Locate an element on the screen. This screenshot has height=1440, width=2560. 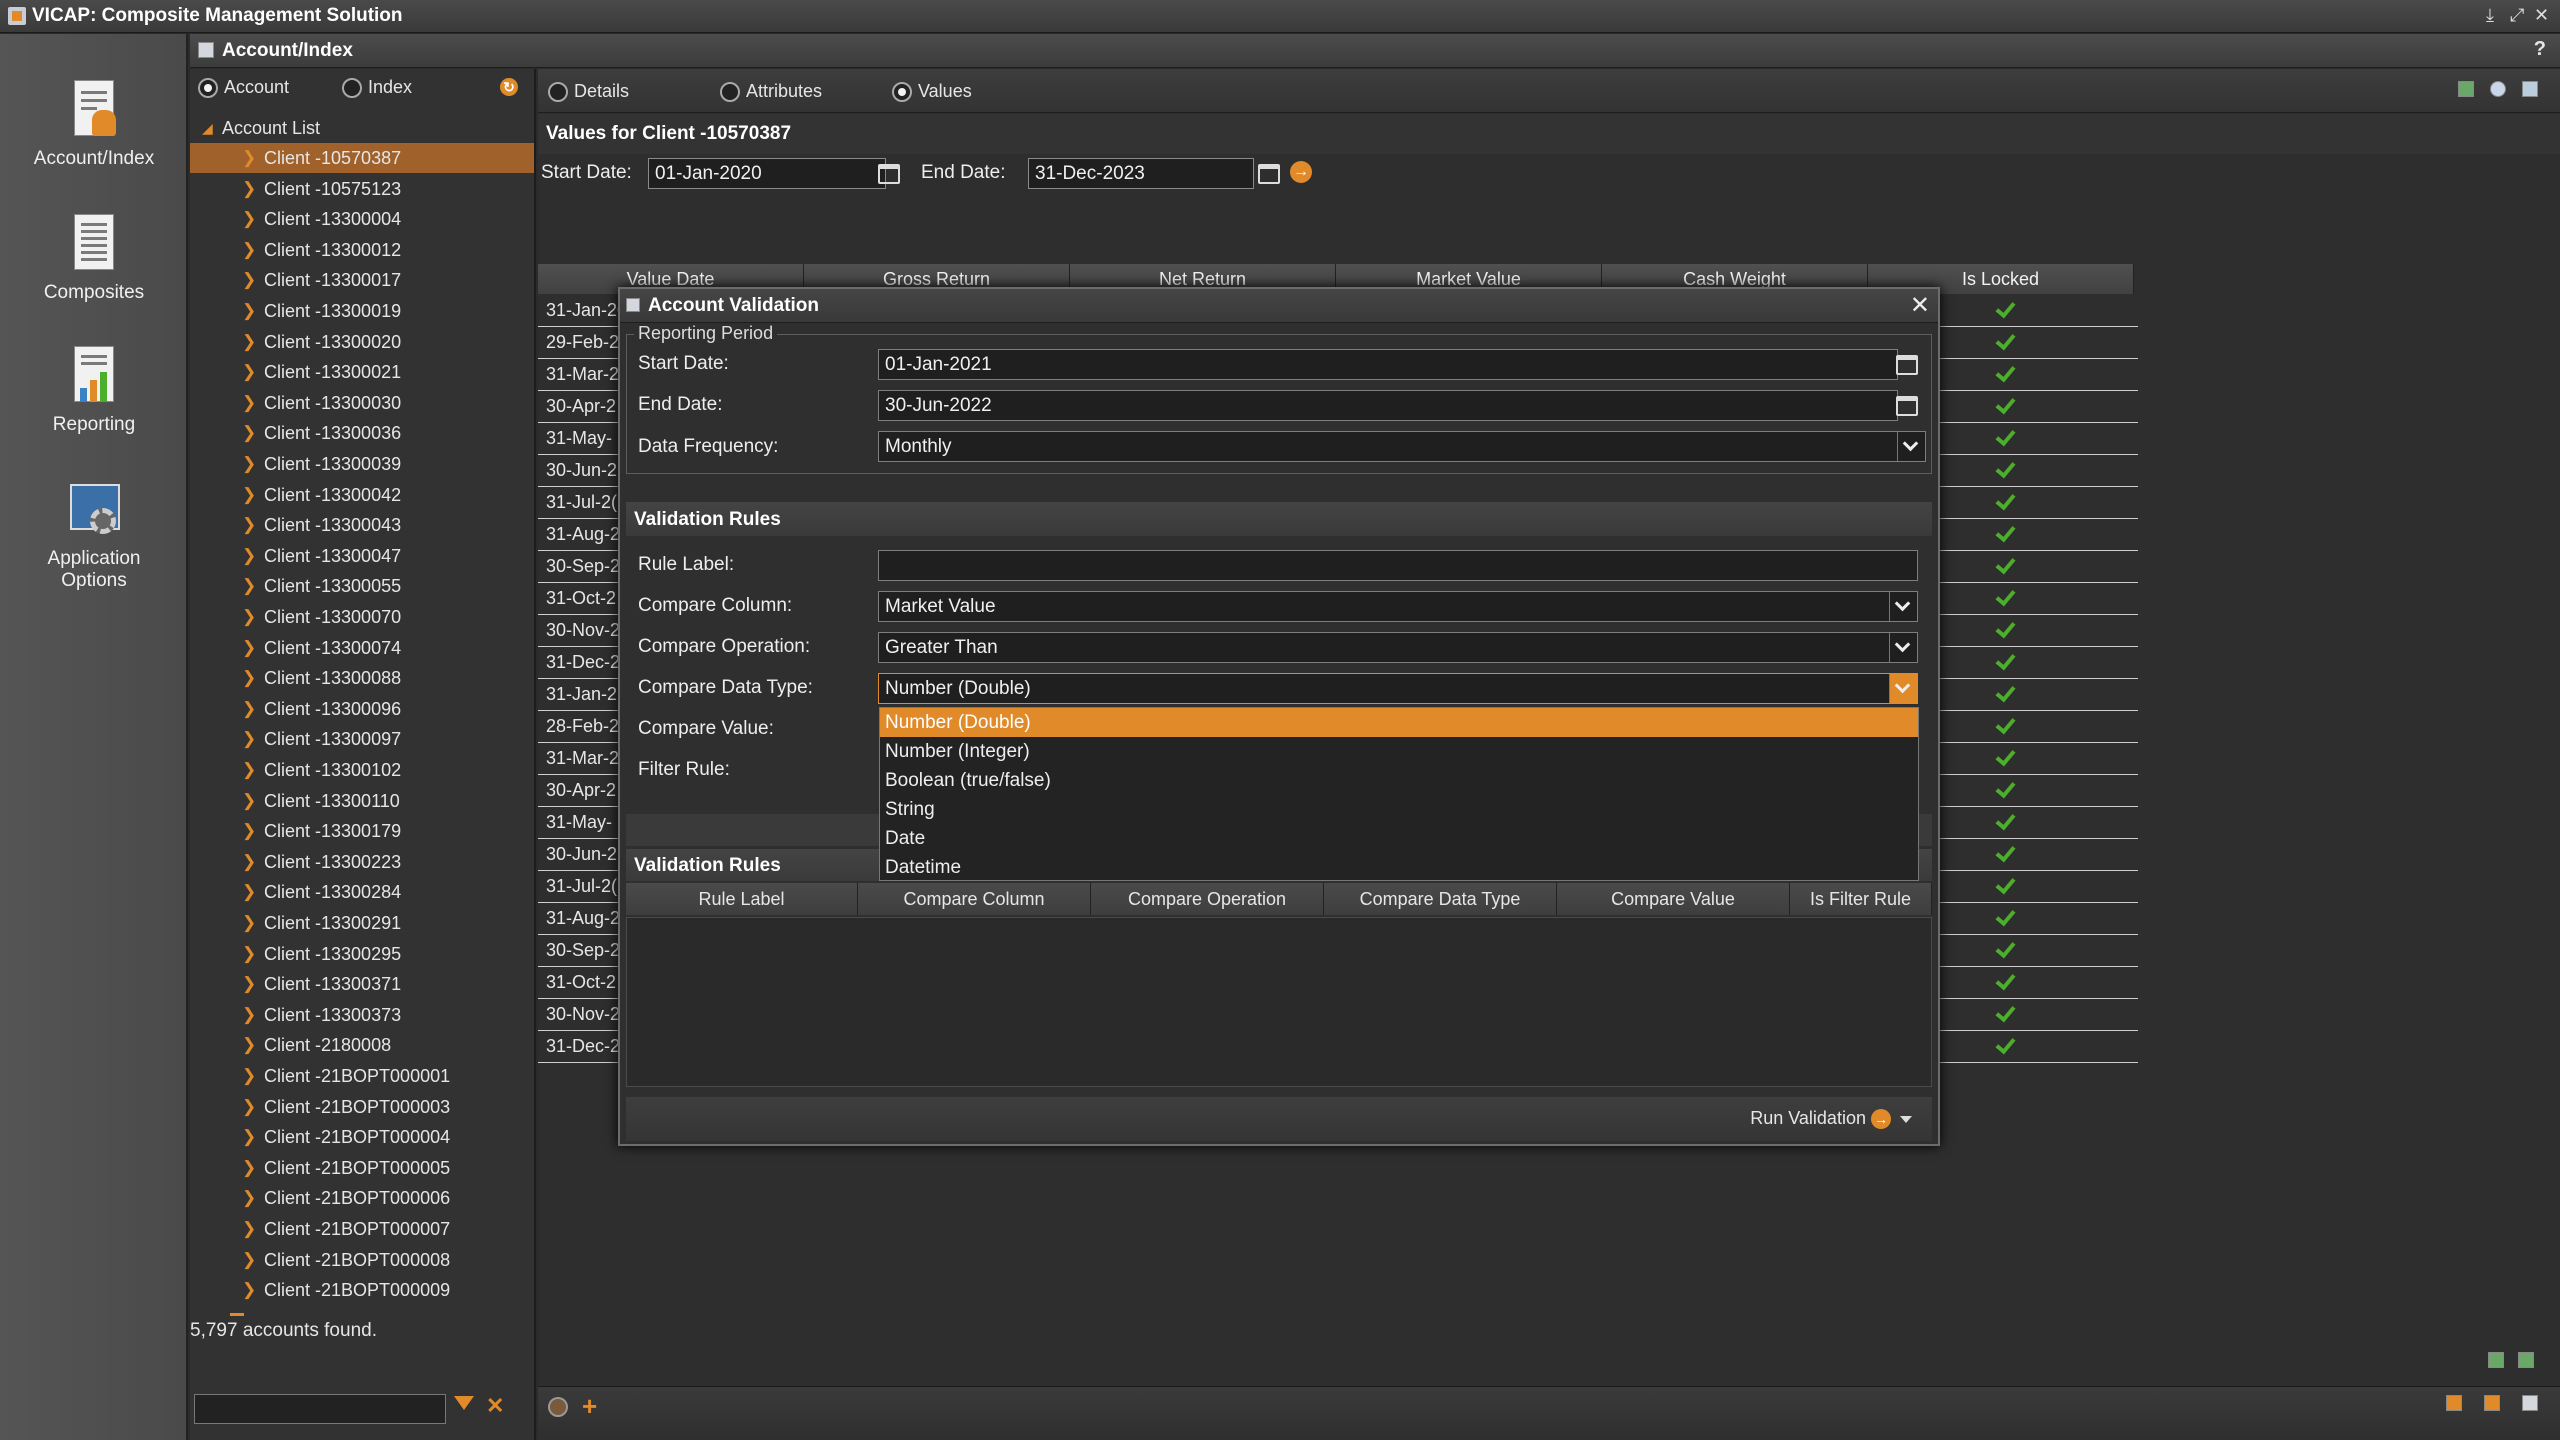
compare-column-select: Market Value is located at coordinates (1398, 606).